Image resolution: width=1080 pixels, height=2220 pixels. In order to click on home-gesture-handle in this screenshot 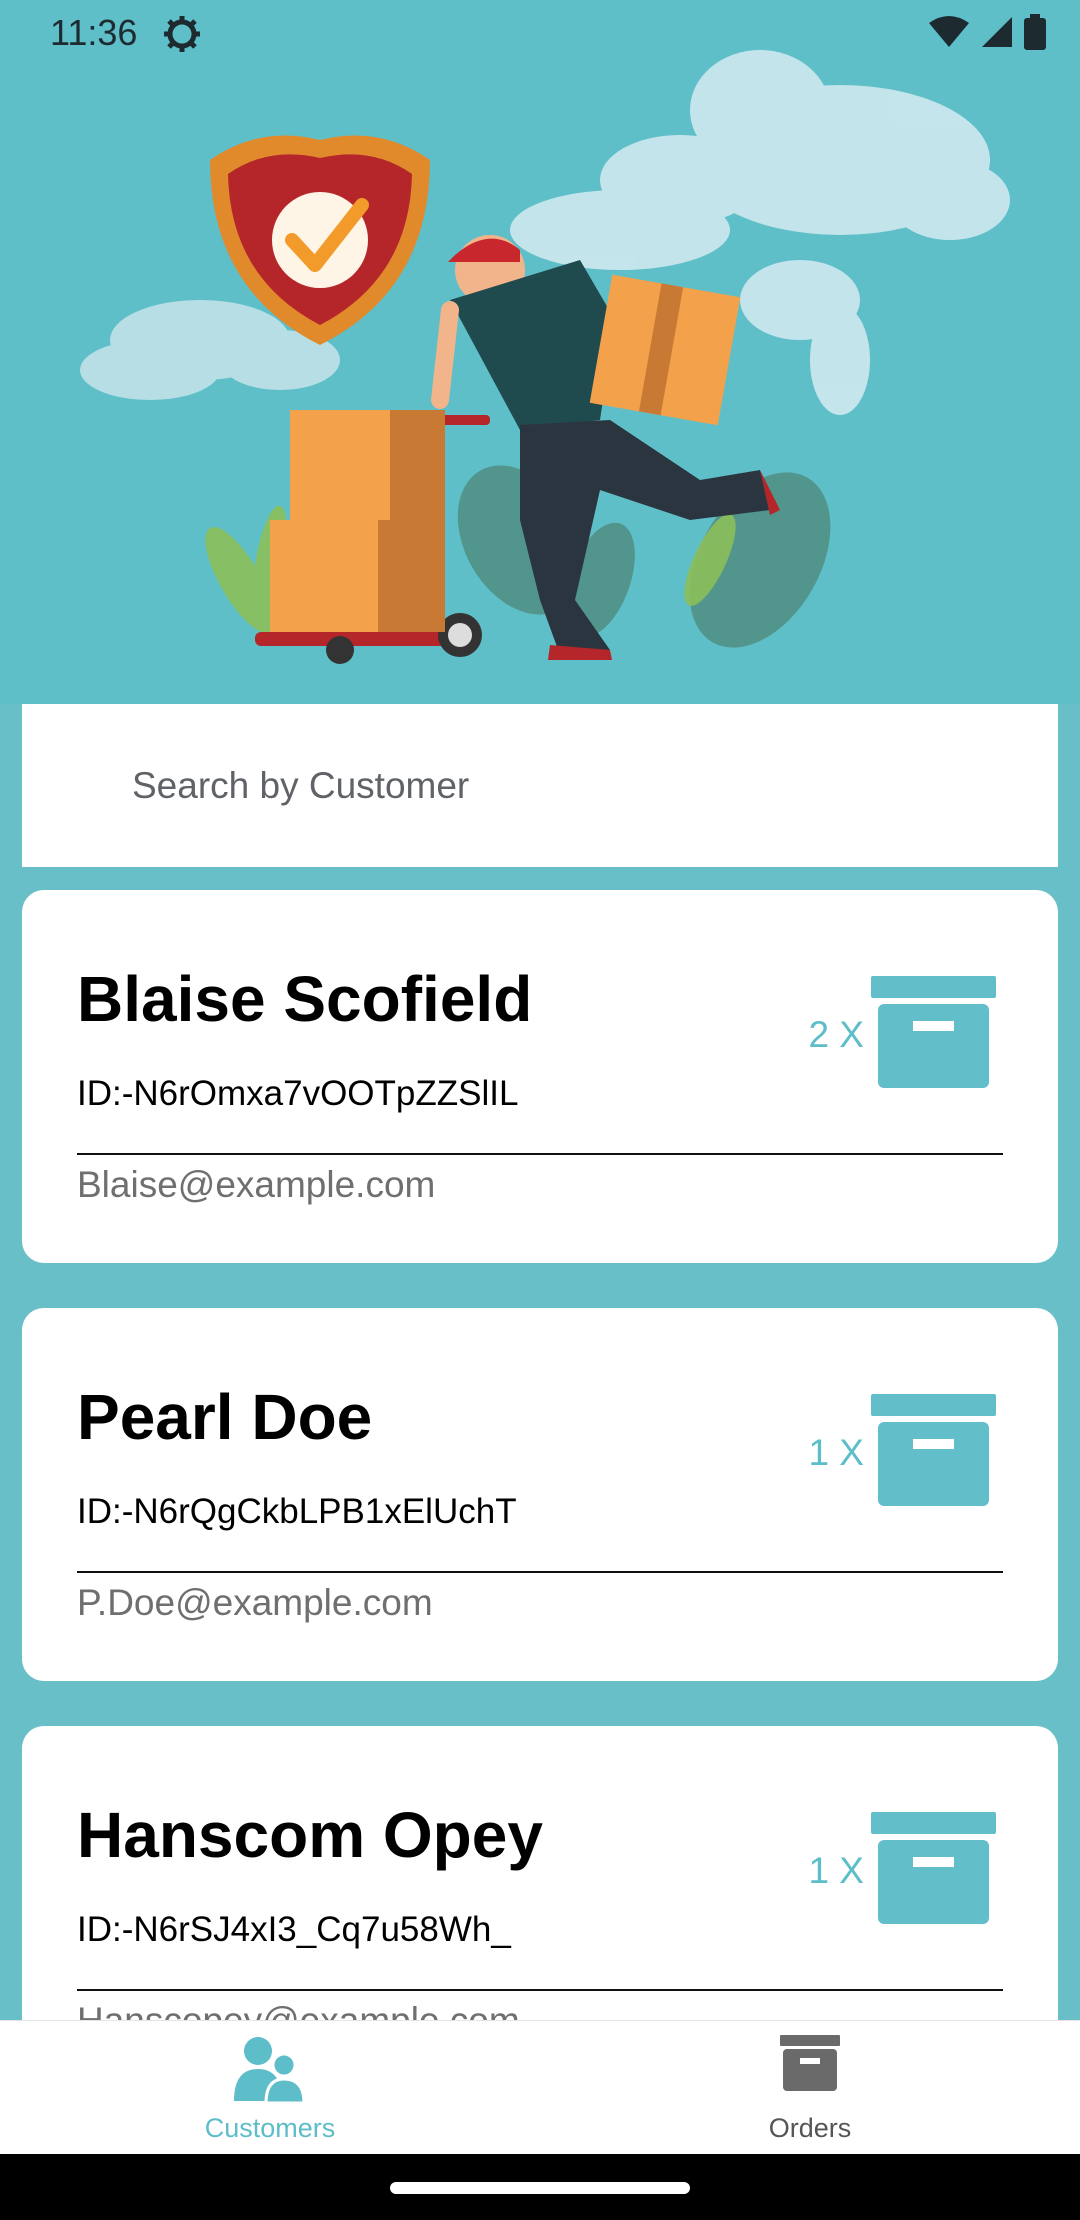, I will do `click(540, 2188)`.